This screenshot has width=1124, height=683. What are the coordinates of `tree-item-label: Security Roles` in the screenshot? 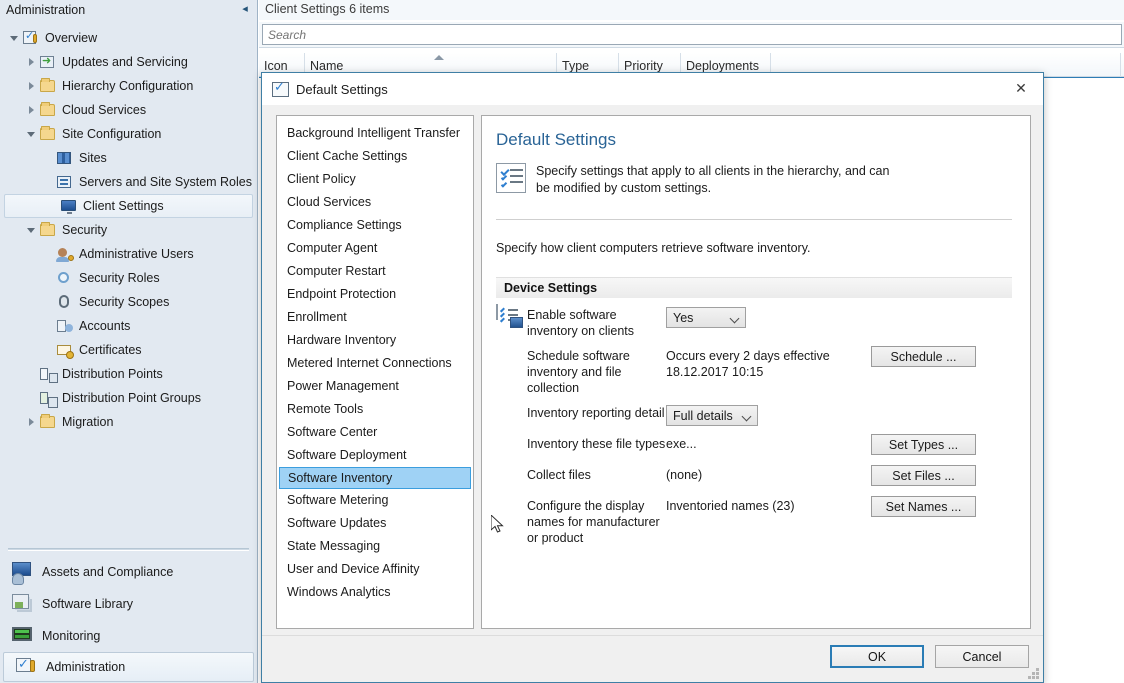 It's located at (119, 278).